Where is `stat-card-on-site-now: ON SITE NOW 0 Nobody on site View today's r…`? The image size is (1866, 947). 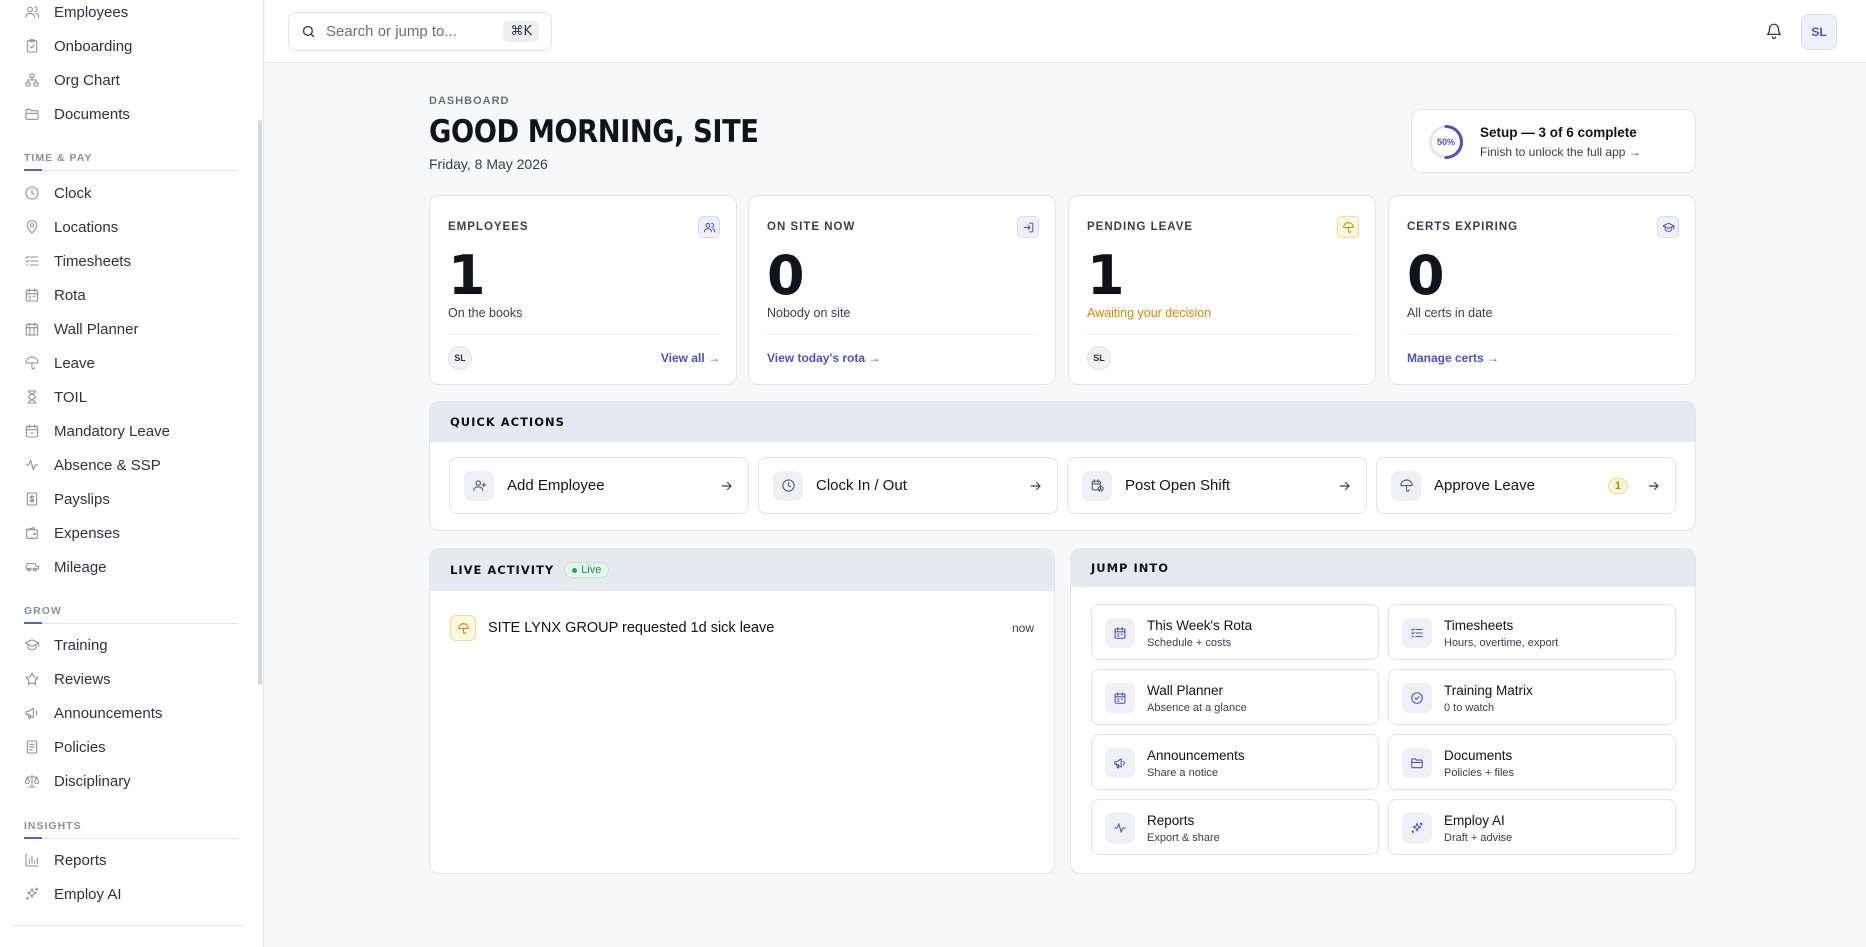
stat-card-on-site-now: ON SITE NOW 0 Nobody on site View today's r… is located at coordinates (902, 290).